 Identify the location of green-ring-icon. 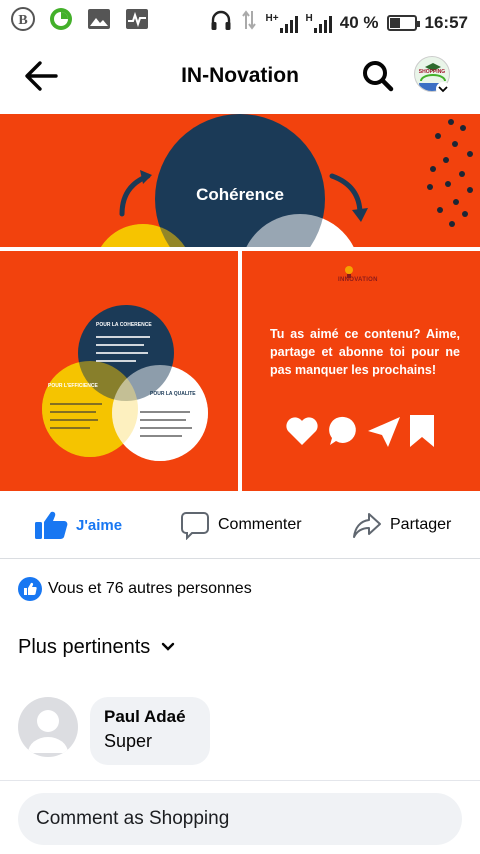
(61, 19).